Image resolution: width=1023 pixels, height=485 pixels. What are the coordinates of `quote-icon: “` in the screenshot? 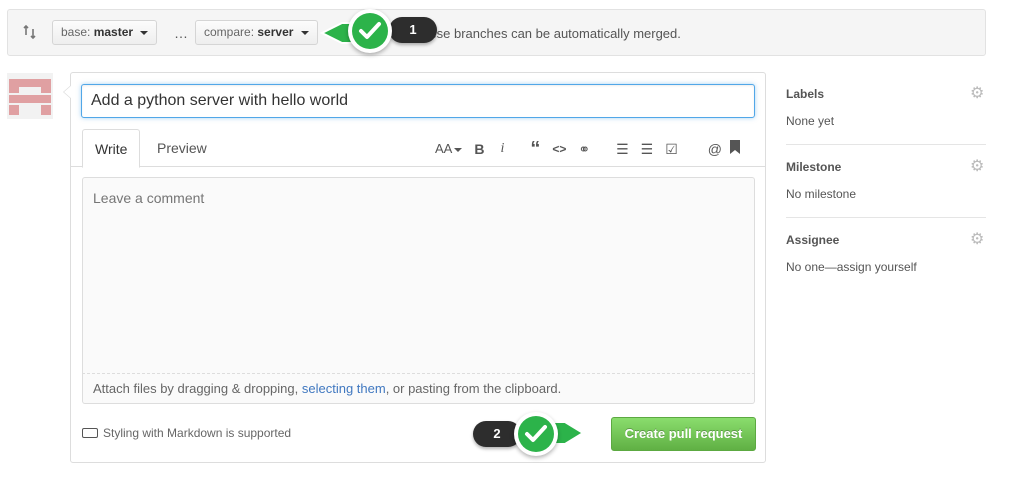 It's located at (535, 149).